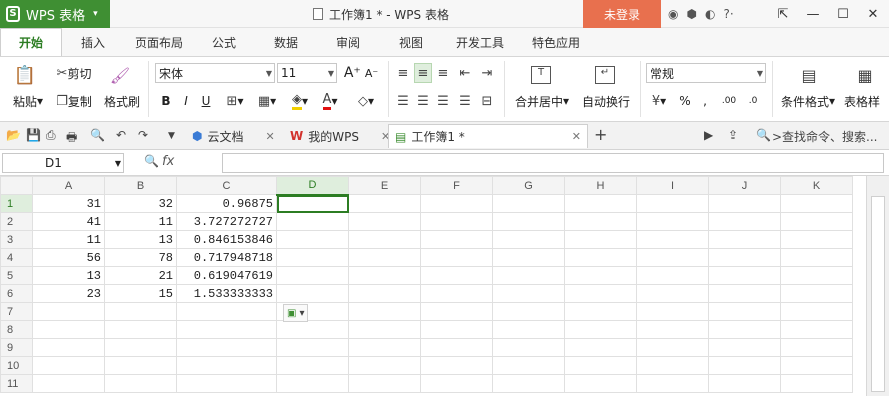 The image size is (889, 396). What do you see at coordinates (226, 275) in the screenshot?
I see `cell-c: 0.619047619` at bounding box center [226, 275].